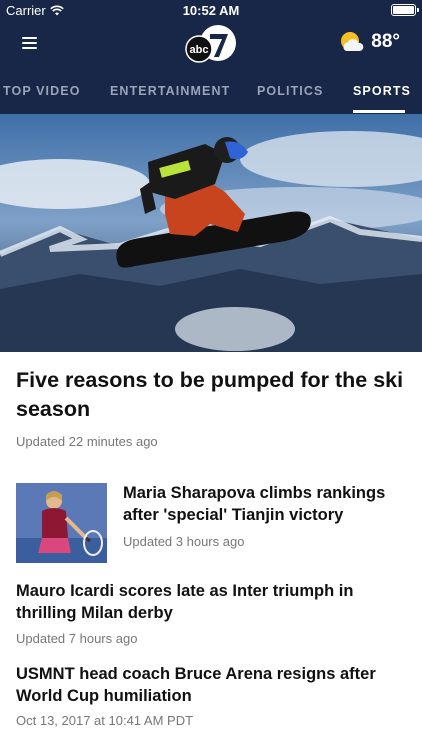 Image resolution: width=422 pixels, height=750 pixels. I want to click on section-tabs: TOP VIDEO ENTERTAINMENT POLITICS SPORTS, so click(211, 91).